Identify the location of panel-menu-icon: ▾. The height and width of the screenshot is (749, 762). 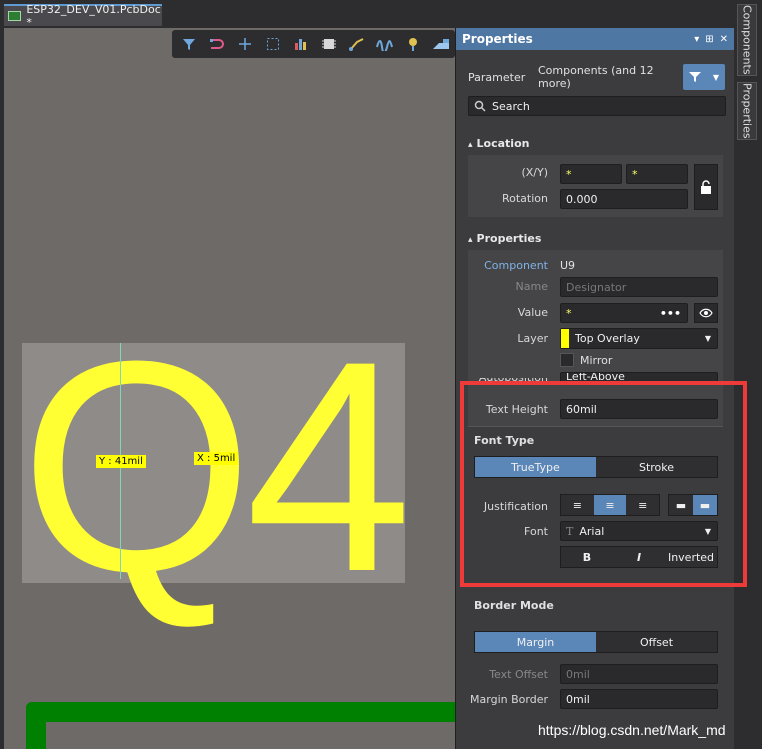
(696, 39).